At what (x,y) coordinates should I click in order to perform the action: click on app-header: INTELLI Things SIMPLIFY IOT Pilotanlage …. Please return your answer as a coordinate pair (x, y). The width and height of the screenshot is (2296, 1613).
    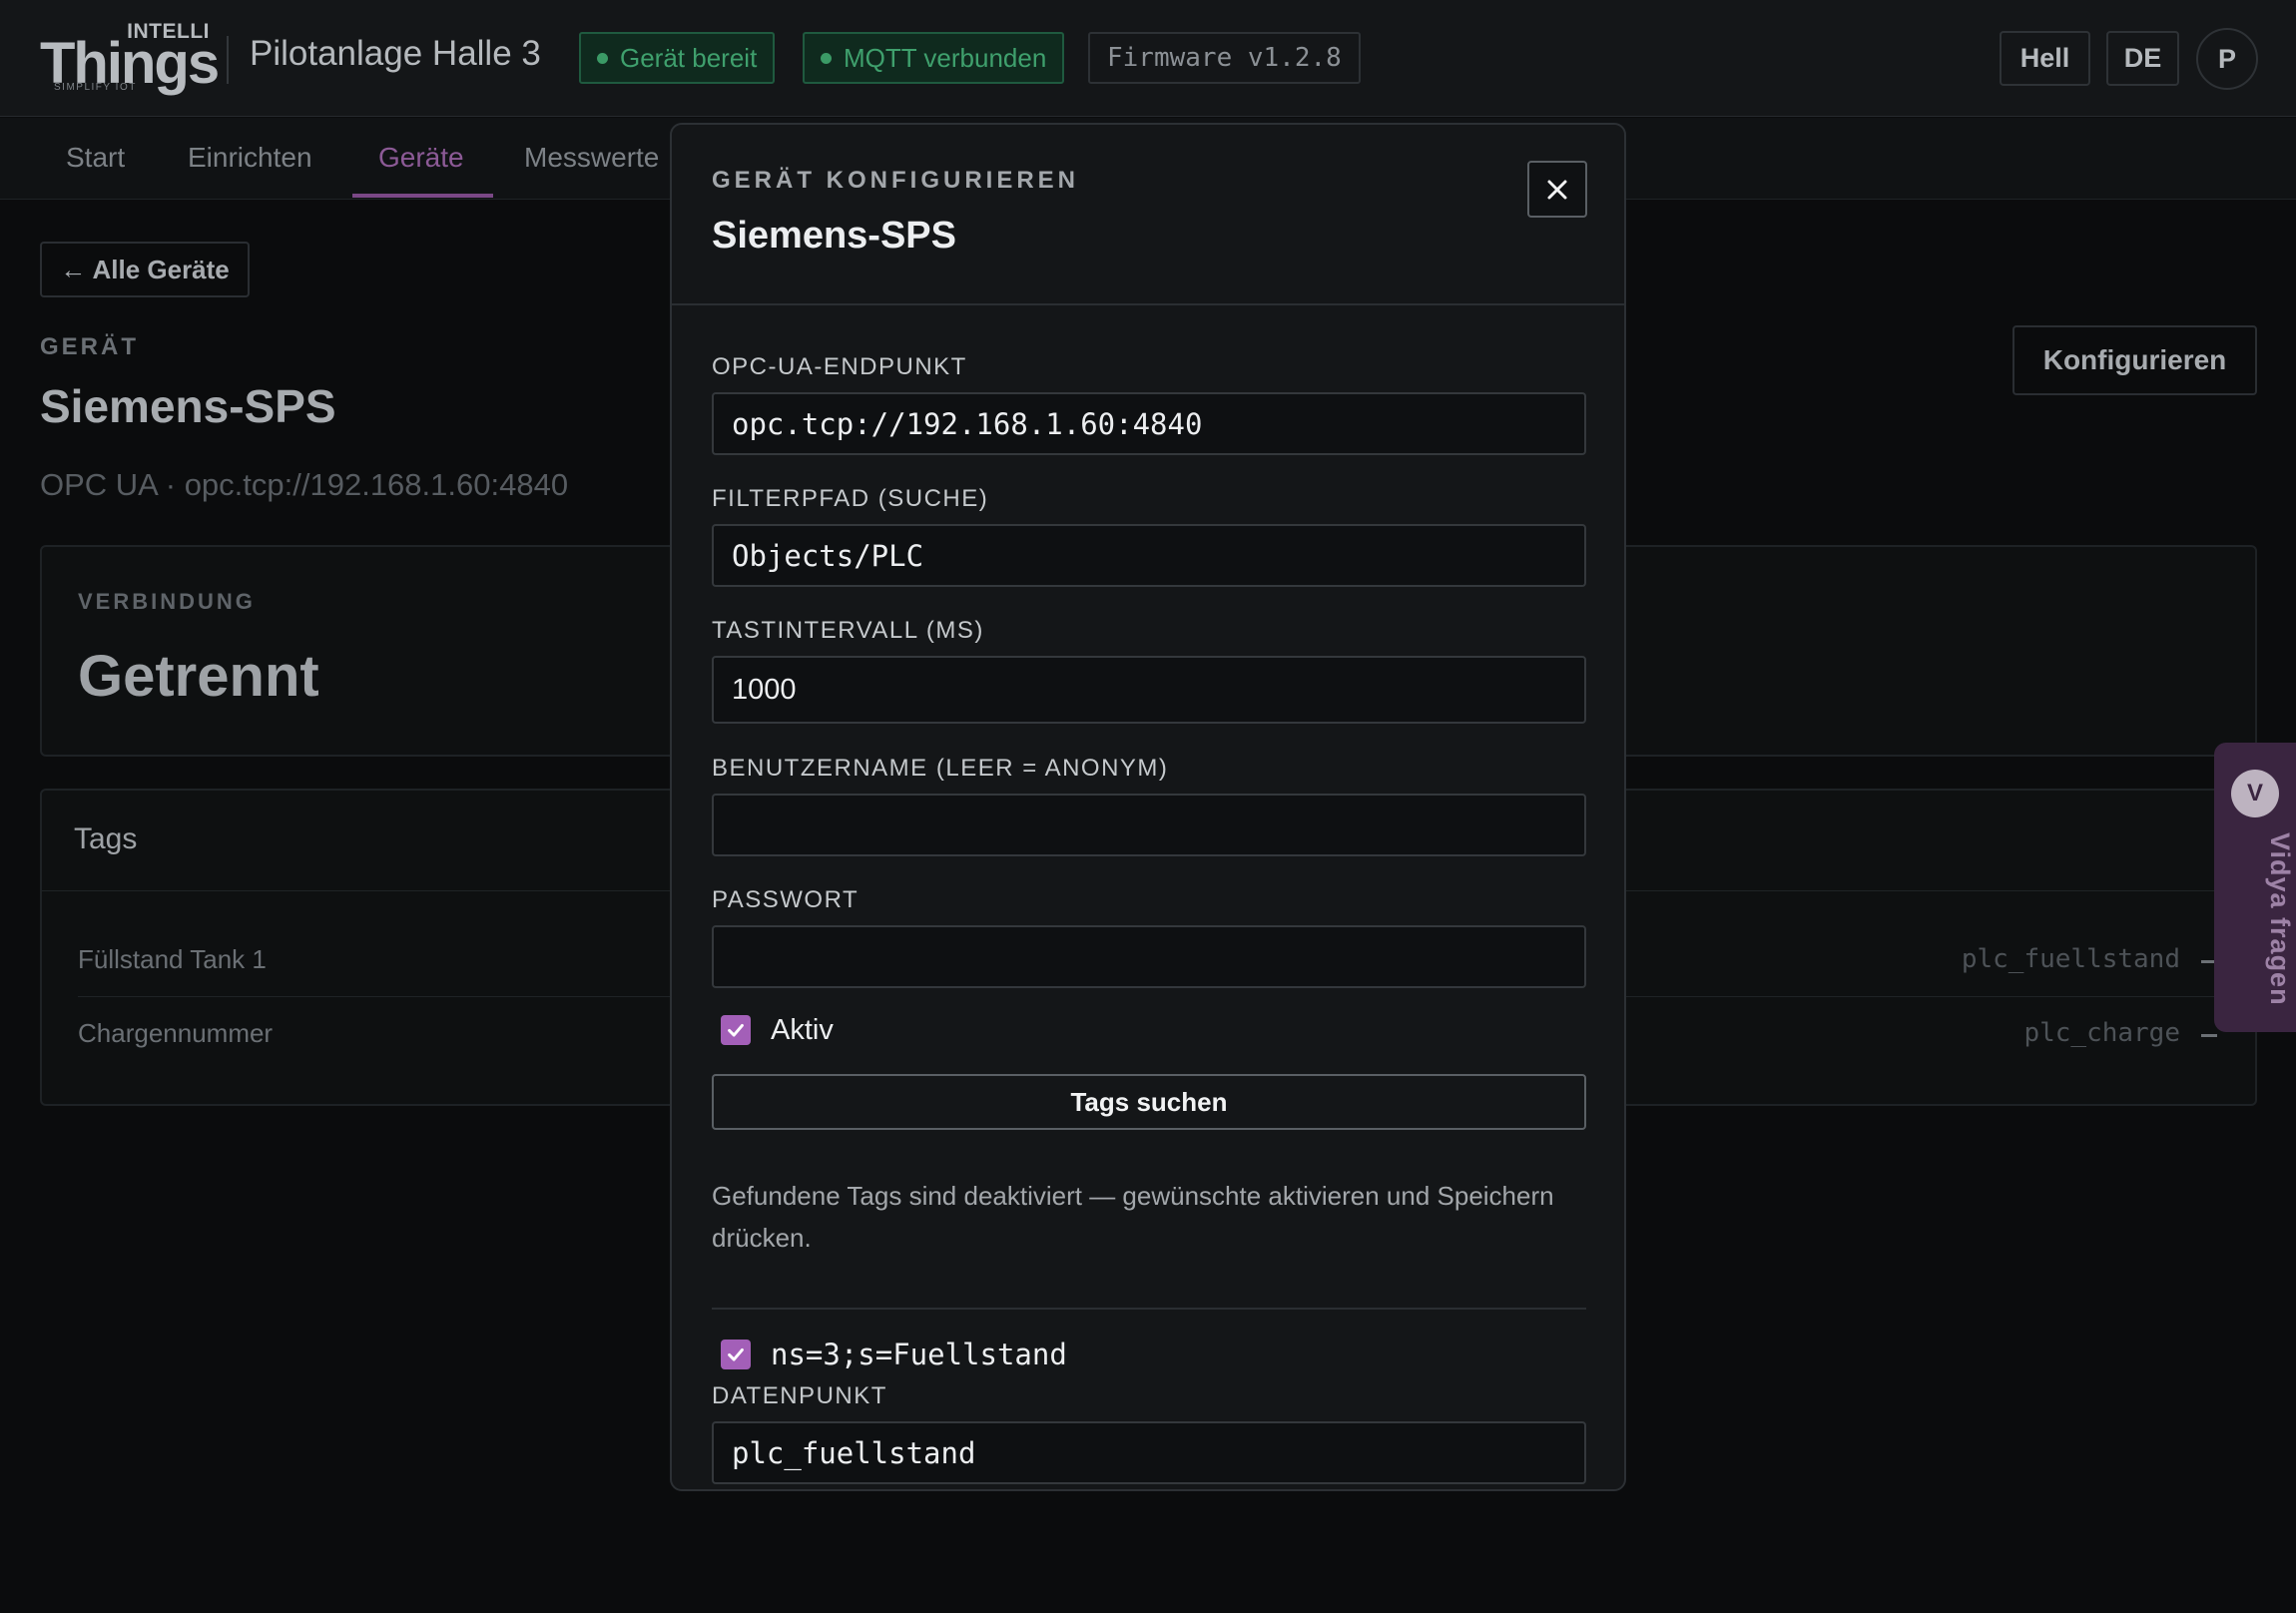
    Looking at the image, I should click on (1148, 59).